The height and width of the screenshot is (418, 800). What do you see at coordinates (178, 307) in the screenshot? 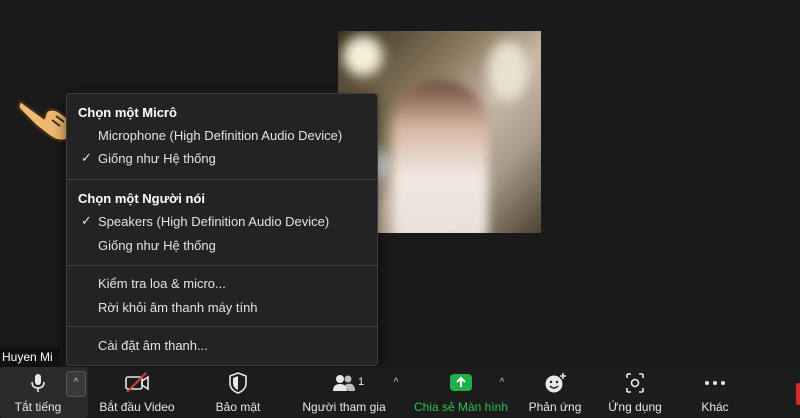
I see `leave-computer-audio-label: Rời khỏi âm thanh máy tính` at bounding box center [178, 307].